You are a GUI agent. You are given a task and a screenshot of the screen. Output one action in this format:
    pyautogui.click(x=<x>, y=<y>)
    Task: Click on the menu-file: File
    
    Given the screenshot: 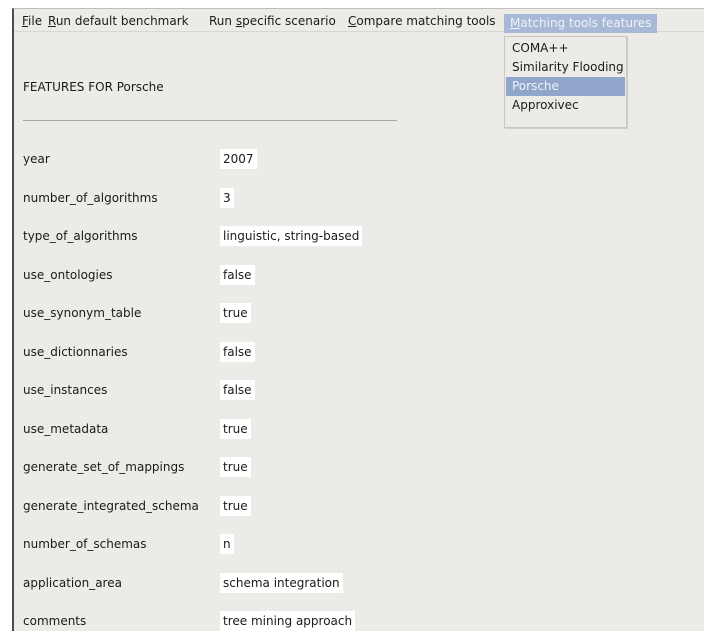 What is the action you would take?
    pyautogui.click(x=32, y=21)
    